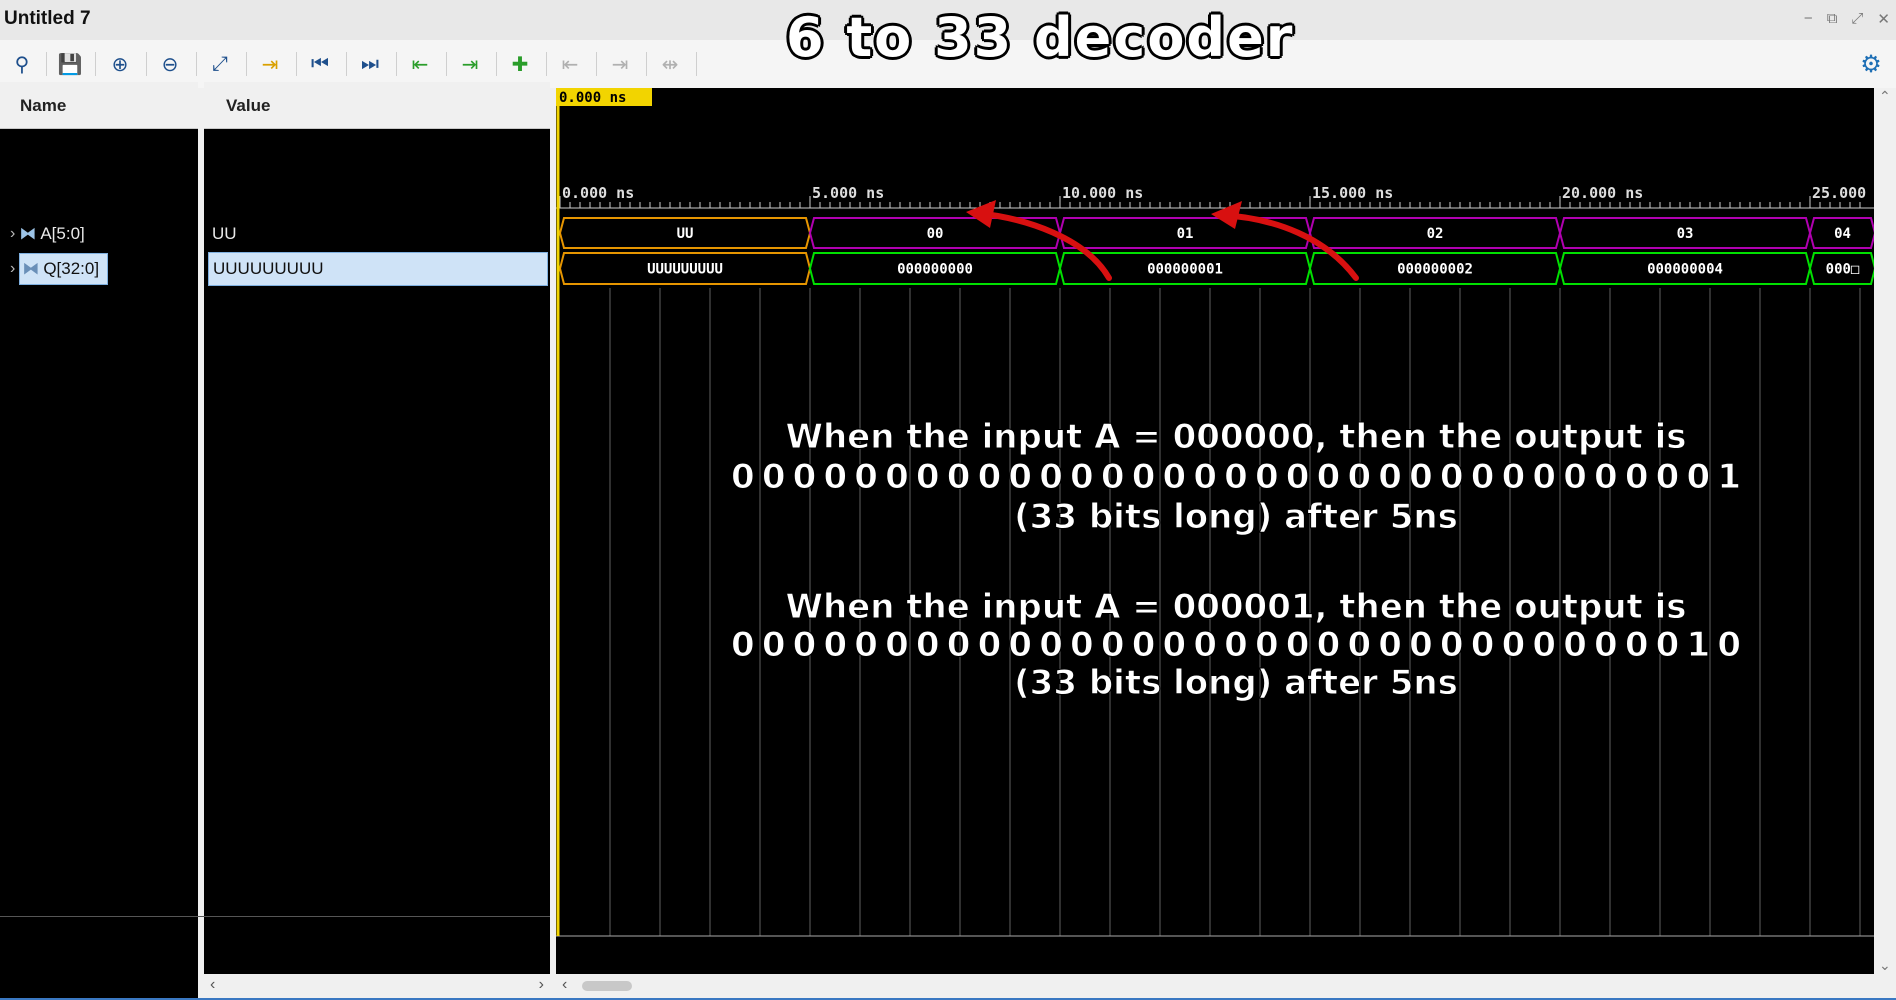 This screenshot has height=1000, width=1896. I want to click on axis-tick-label: 0.000 ns, so click(598, 193).